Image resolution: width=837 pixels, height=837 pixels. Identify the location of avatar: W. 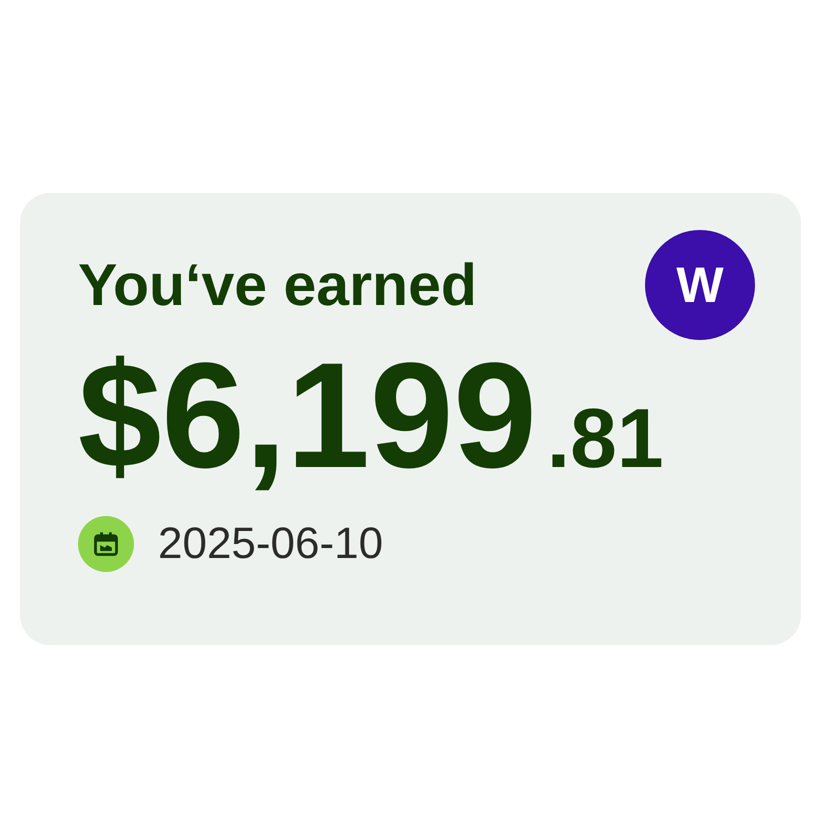
(700, 285).